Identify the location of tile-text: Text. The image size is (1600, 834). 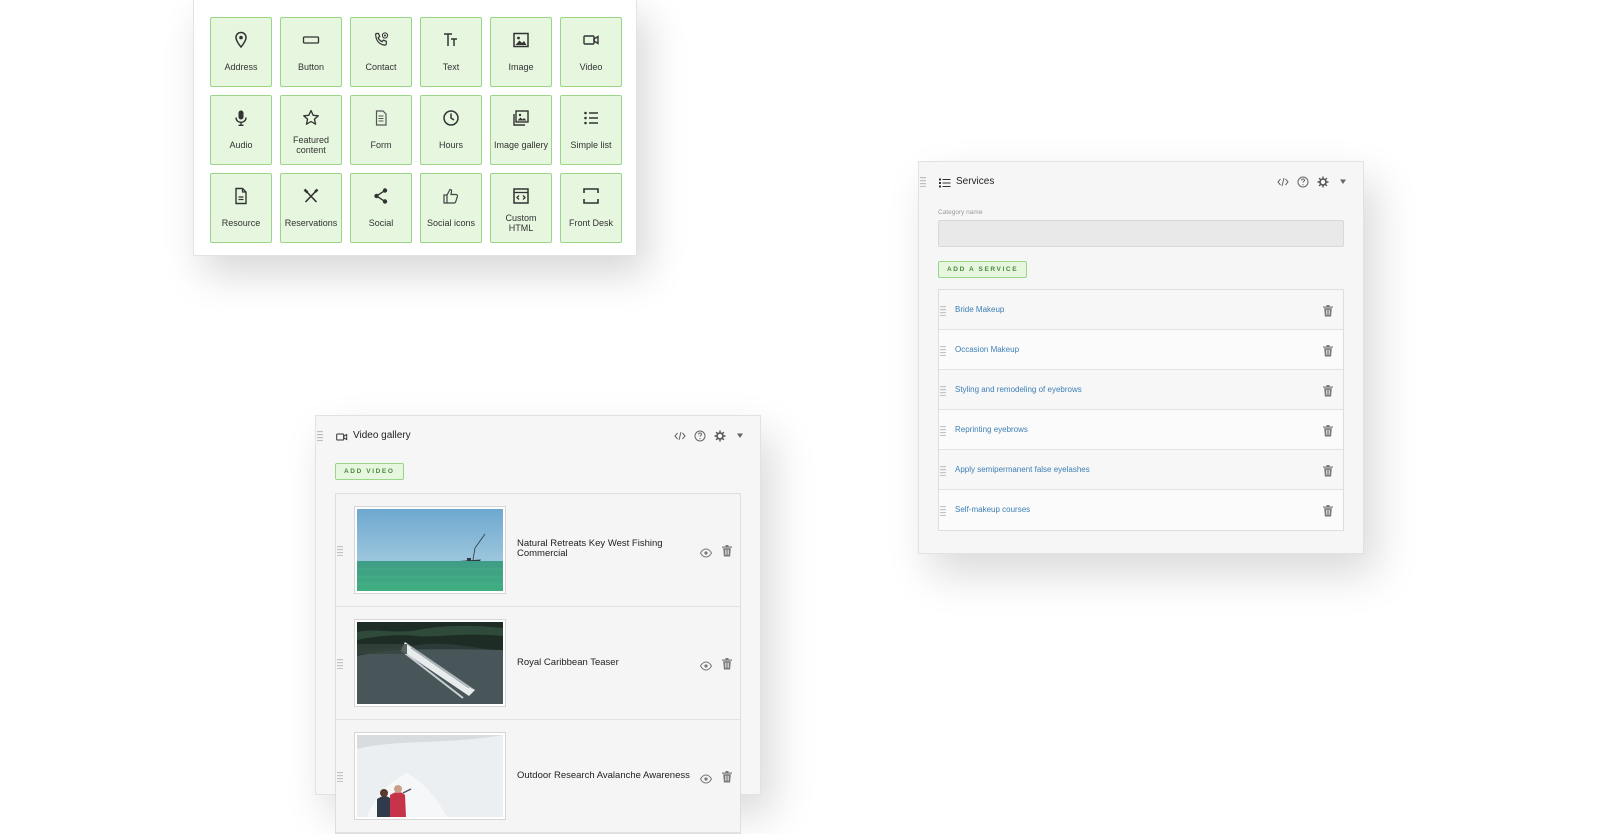
(451, 52).